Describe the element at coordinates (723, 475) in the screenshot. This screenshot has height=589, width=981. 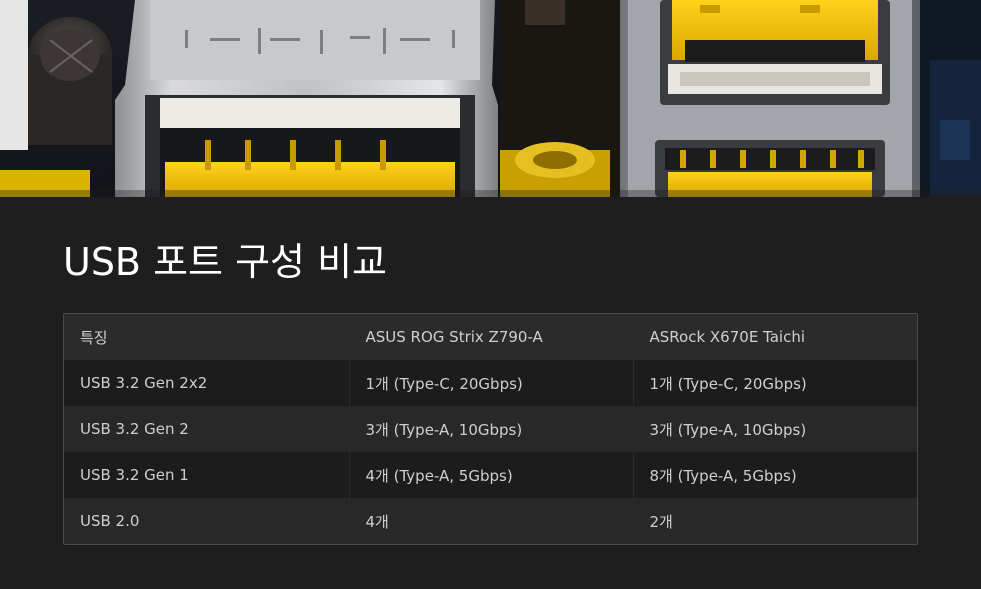
I see `cell-asrock: 8개 (Type-A, 5Gbps)` at that location.